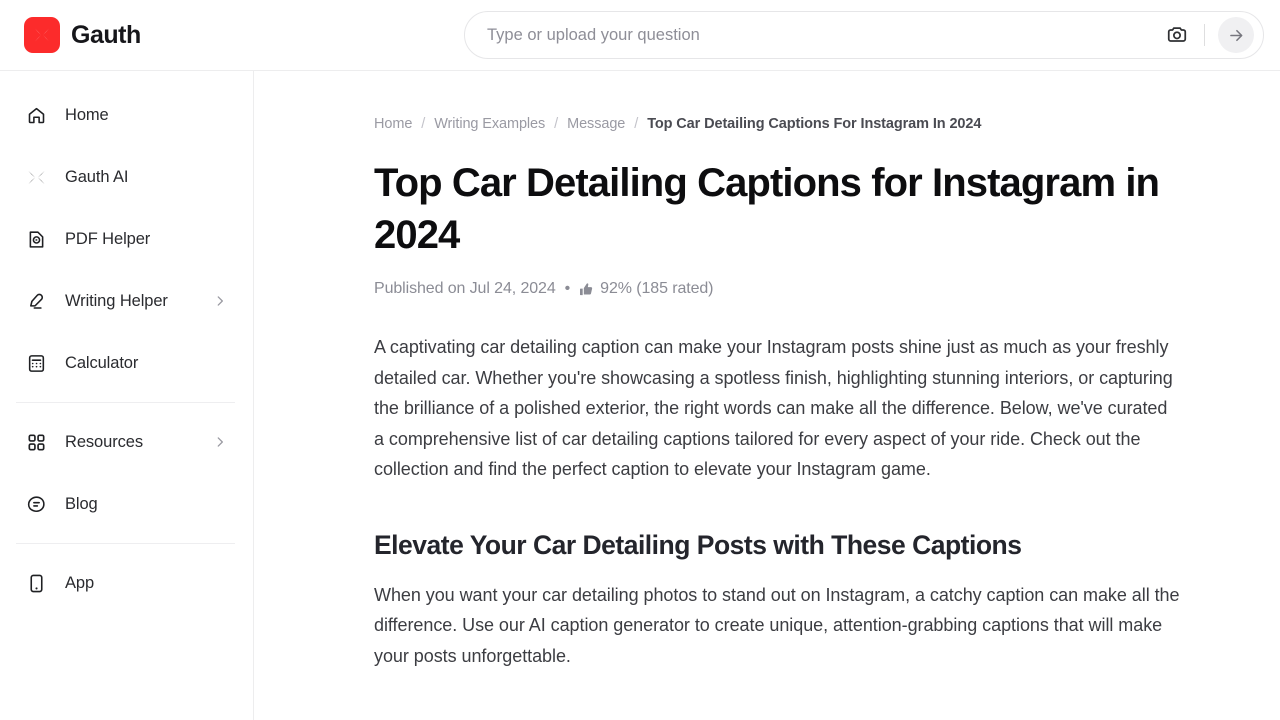  I want to click on sidebar-item-writing-helper: Writing Helper, so click(126, 301).